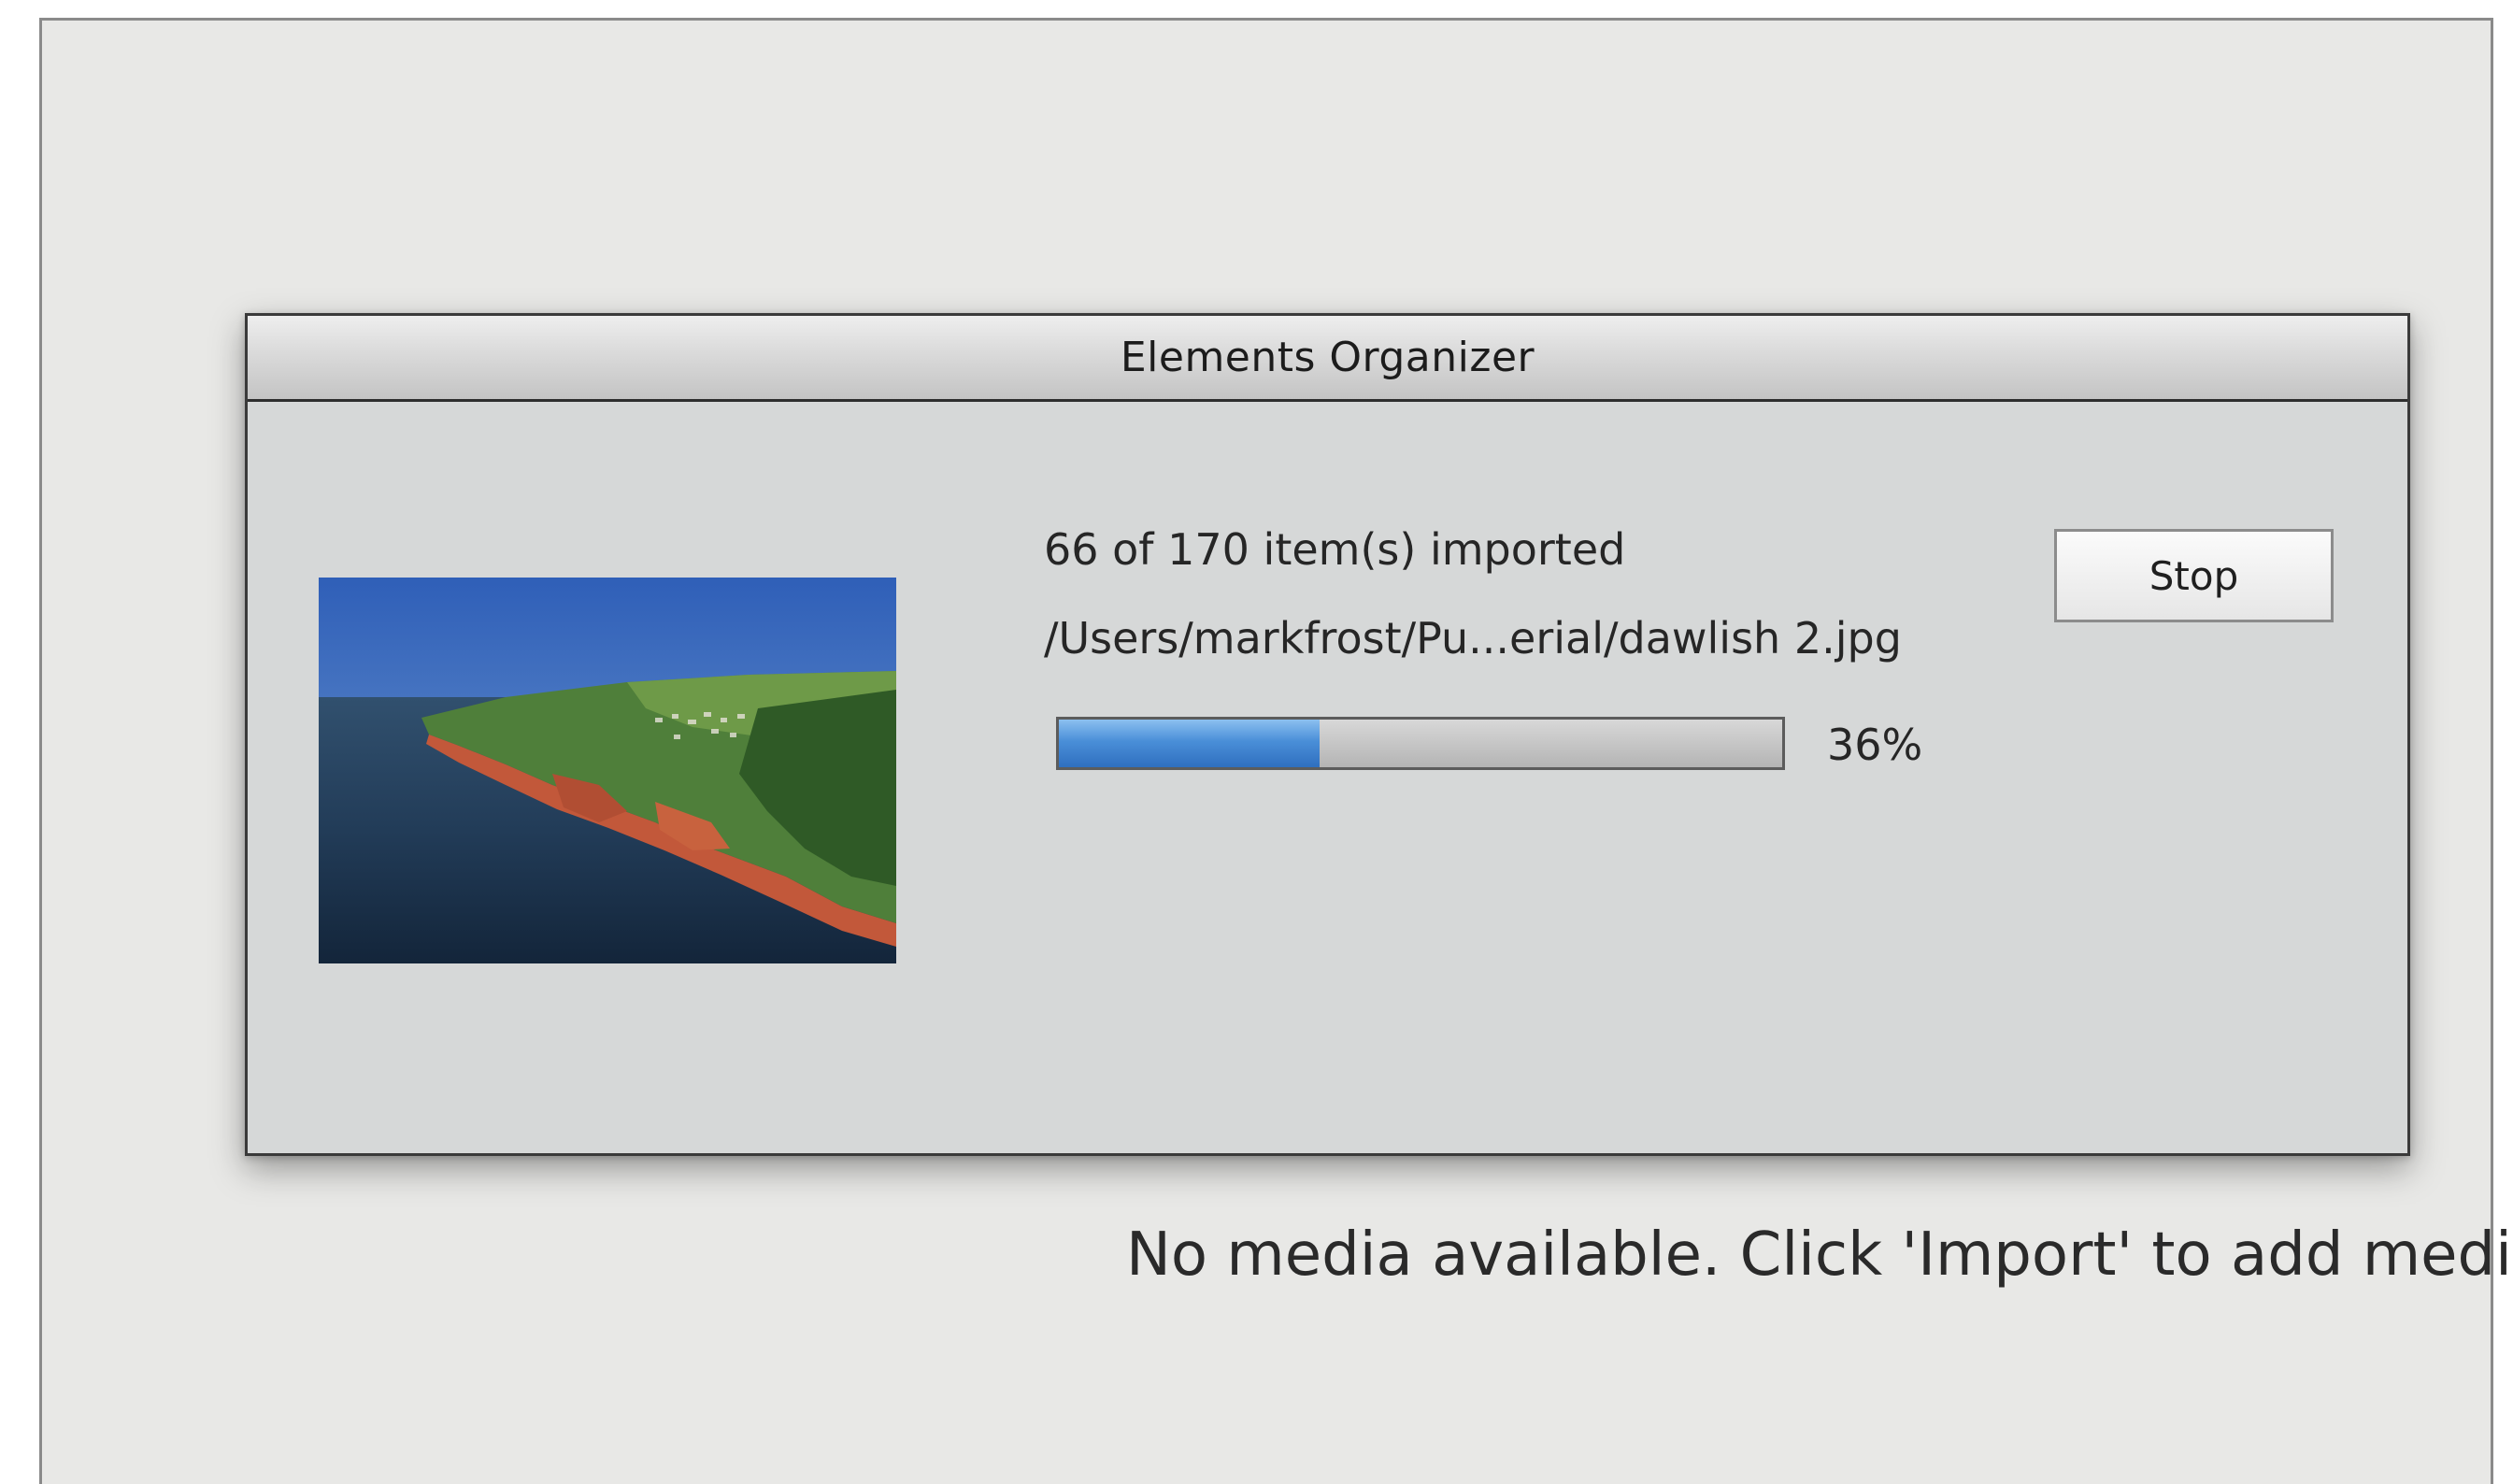 This screenshot has height=1484, width=2513. Describe the element at coordinates (1189, 743) in the screenshot. I see `progress-bar-fill` at that location.